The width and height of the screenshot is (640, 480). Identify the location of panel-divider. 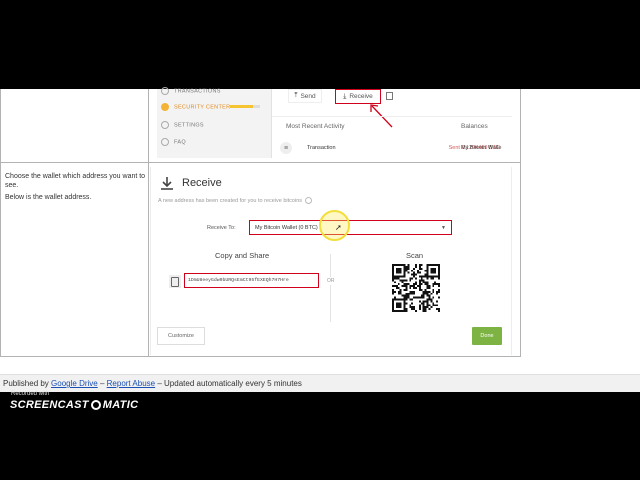
(392, 116).